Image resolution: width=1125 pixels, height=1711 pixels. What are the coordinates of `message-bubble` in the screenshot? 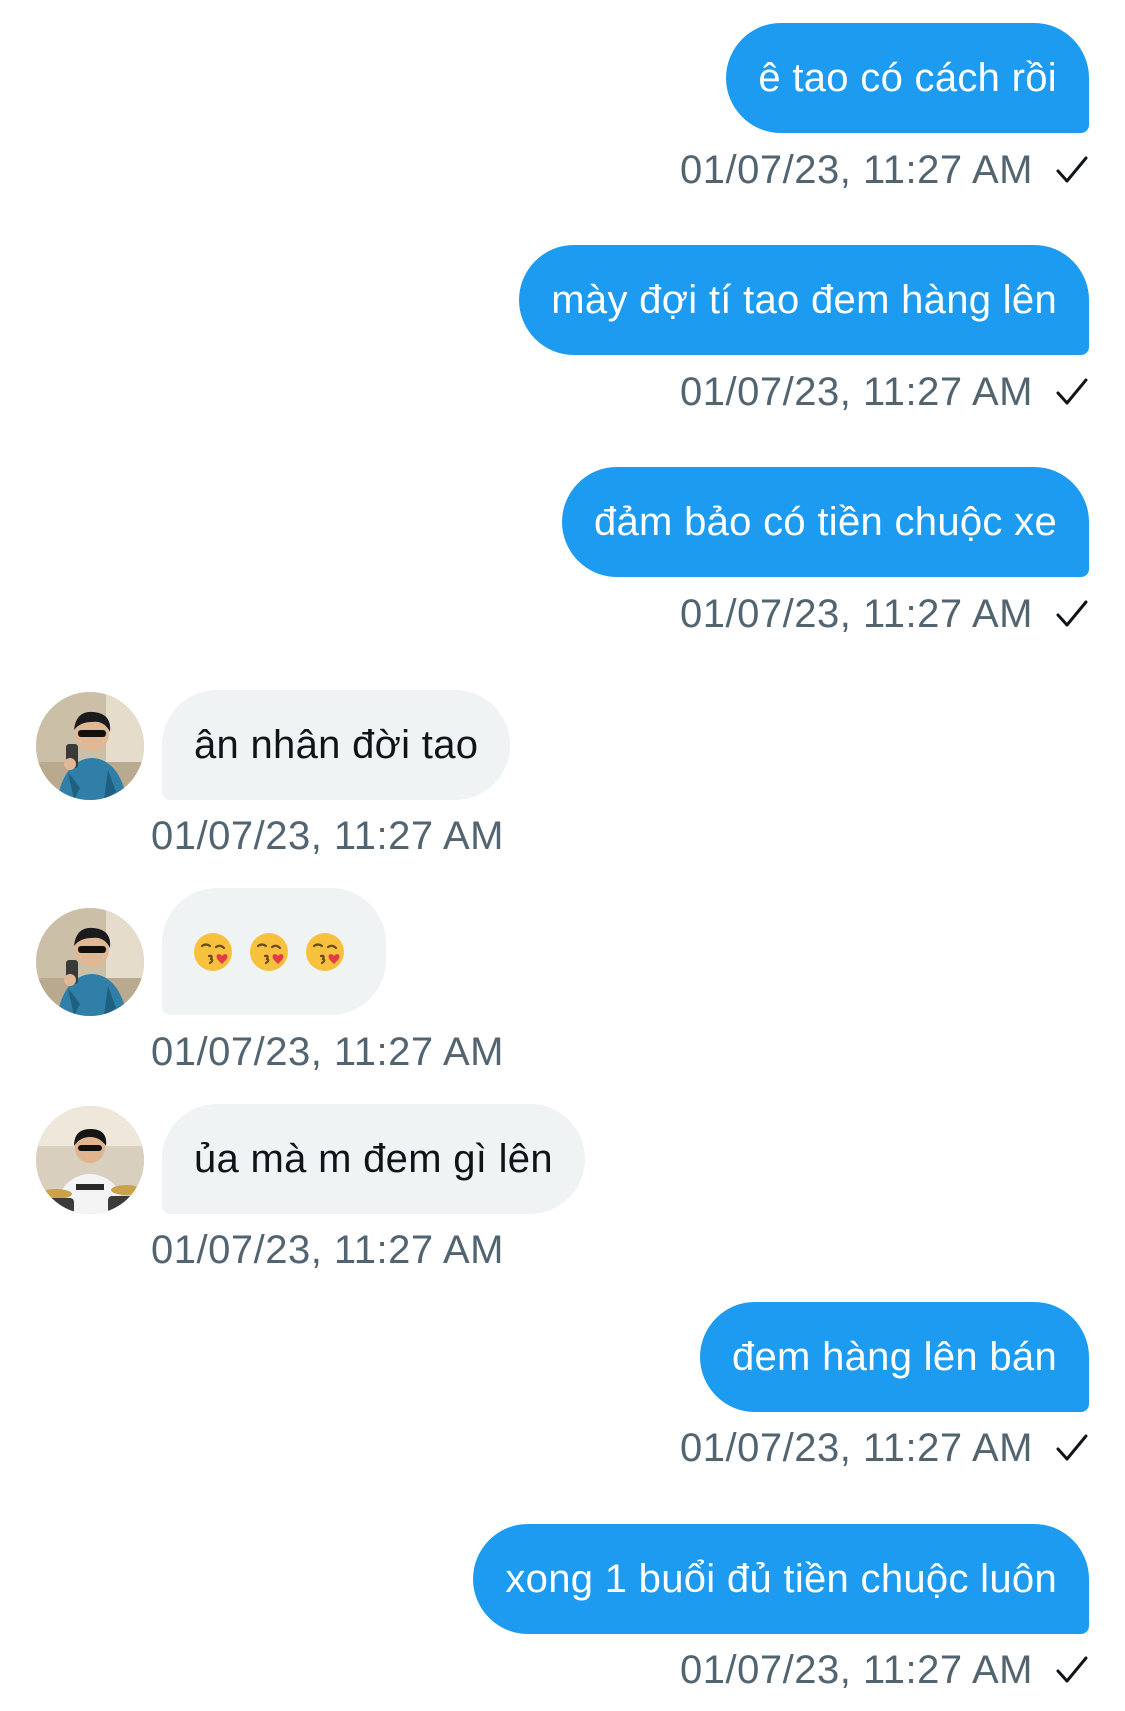 It's located at (274, 951).